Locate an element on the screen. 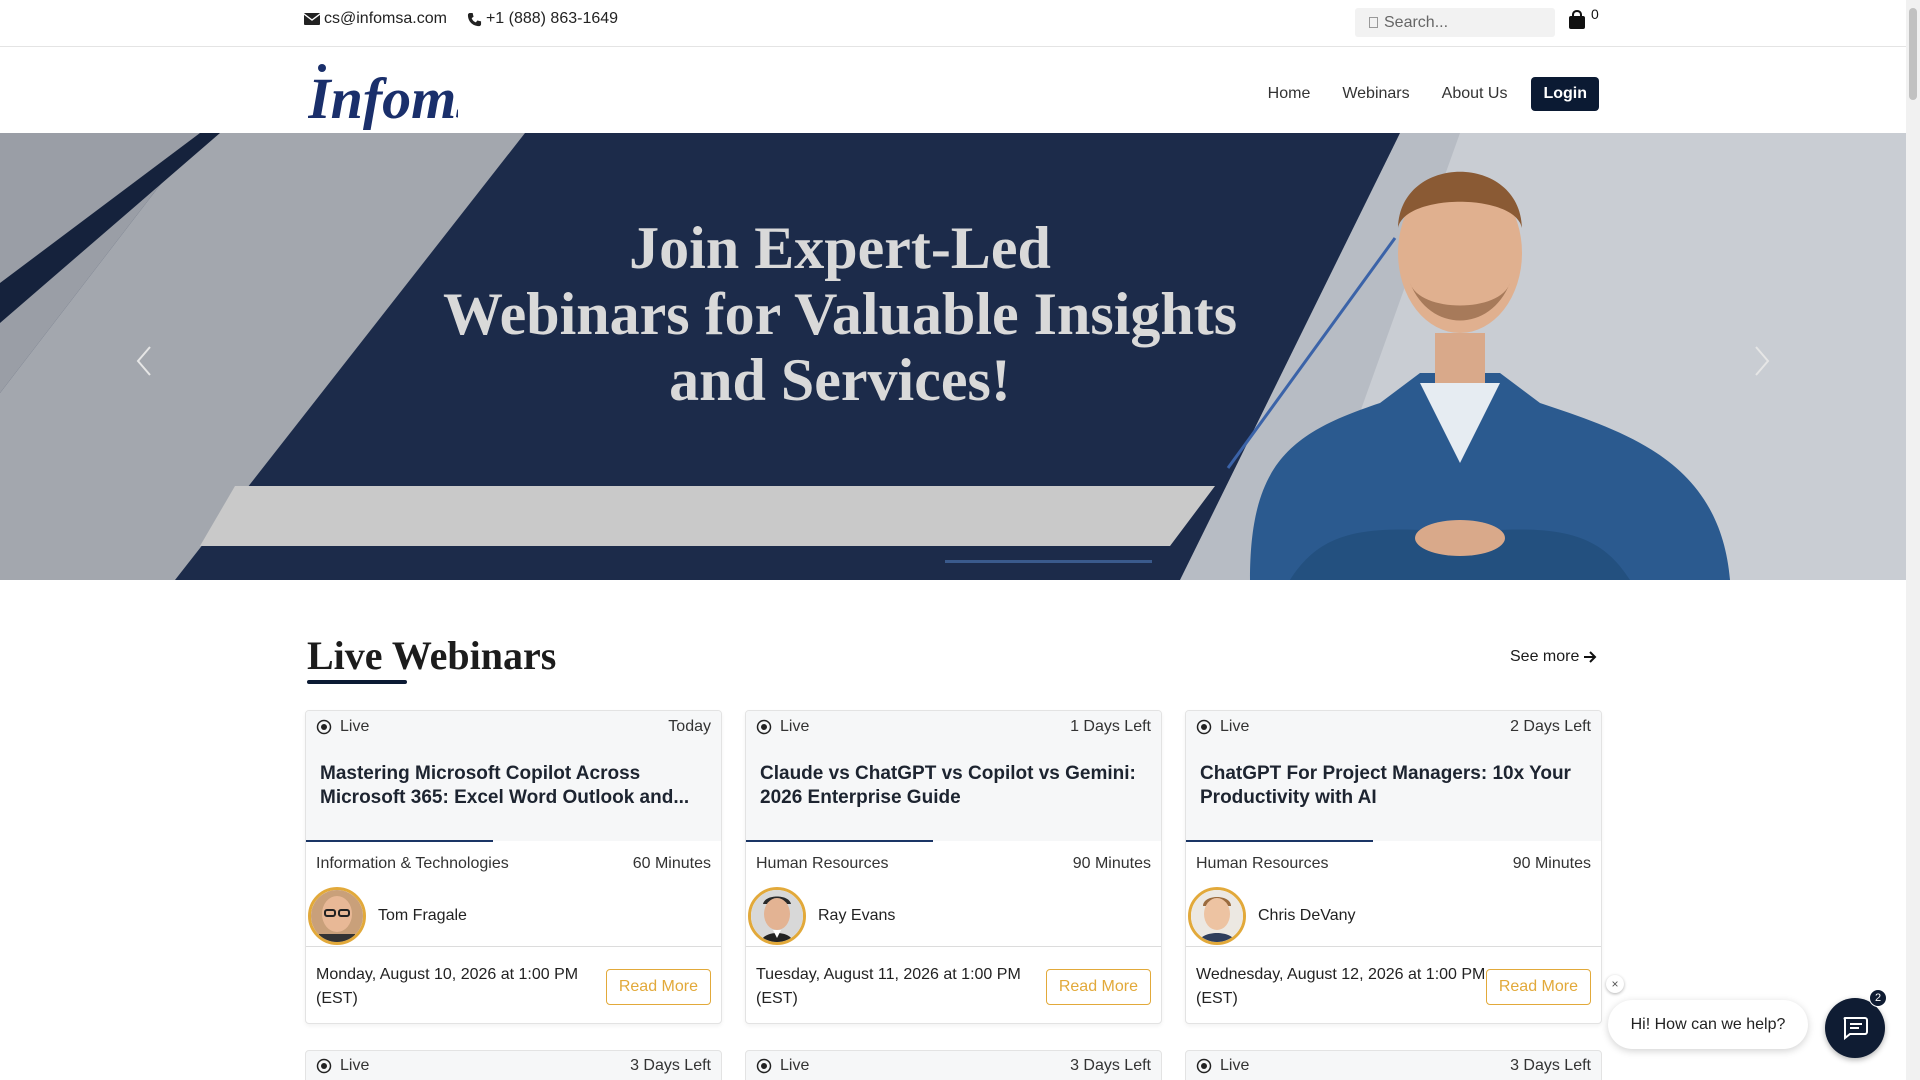 This screenshot has height=1080, width=1920. page-scrollbar is located at coordinates (1913, 540).